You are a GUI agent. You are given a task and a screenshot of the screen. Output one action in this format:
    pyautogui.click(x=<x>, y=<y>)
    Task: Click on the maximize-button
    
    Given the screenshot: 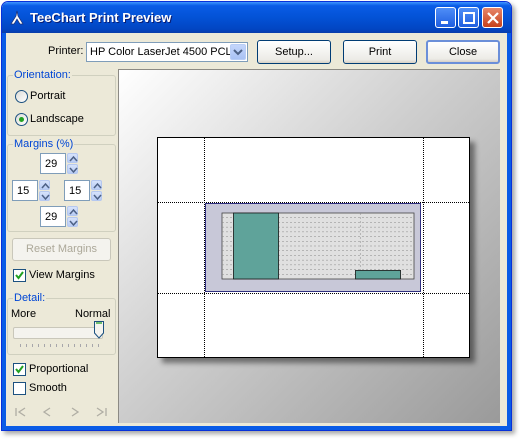 What is the action you would take?
    pyautogui.click(x=468, y=17)
    